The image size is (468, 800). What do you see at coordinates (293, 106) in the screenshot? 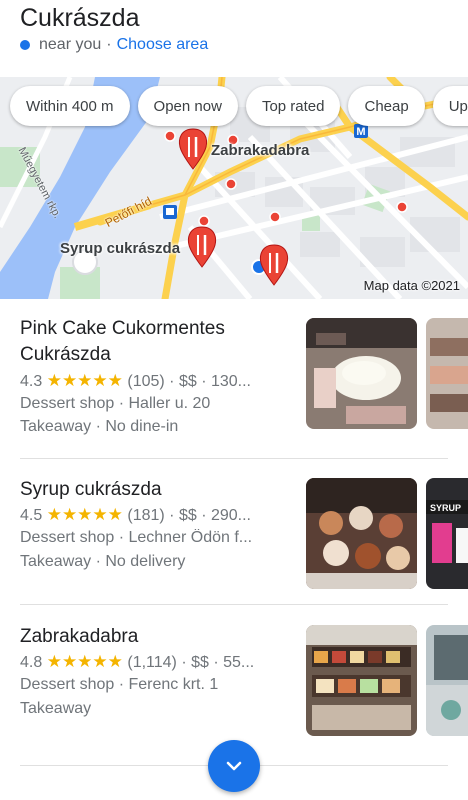
I see `filter-chip-top-rated: Top rated` at bounding box center [293, 106].